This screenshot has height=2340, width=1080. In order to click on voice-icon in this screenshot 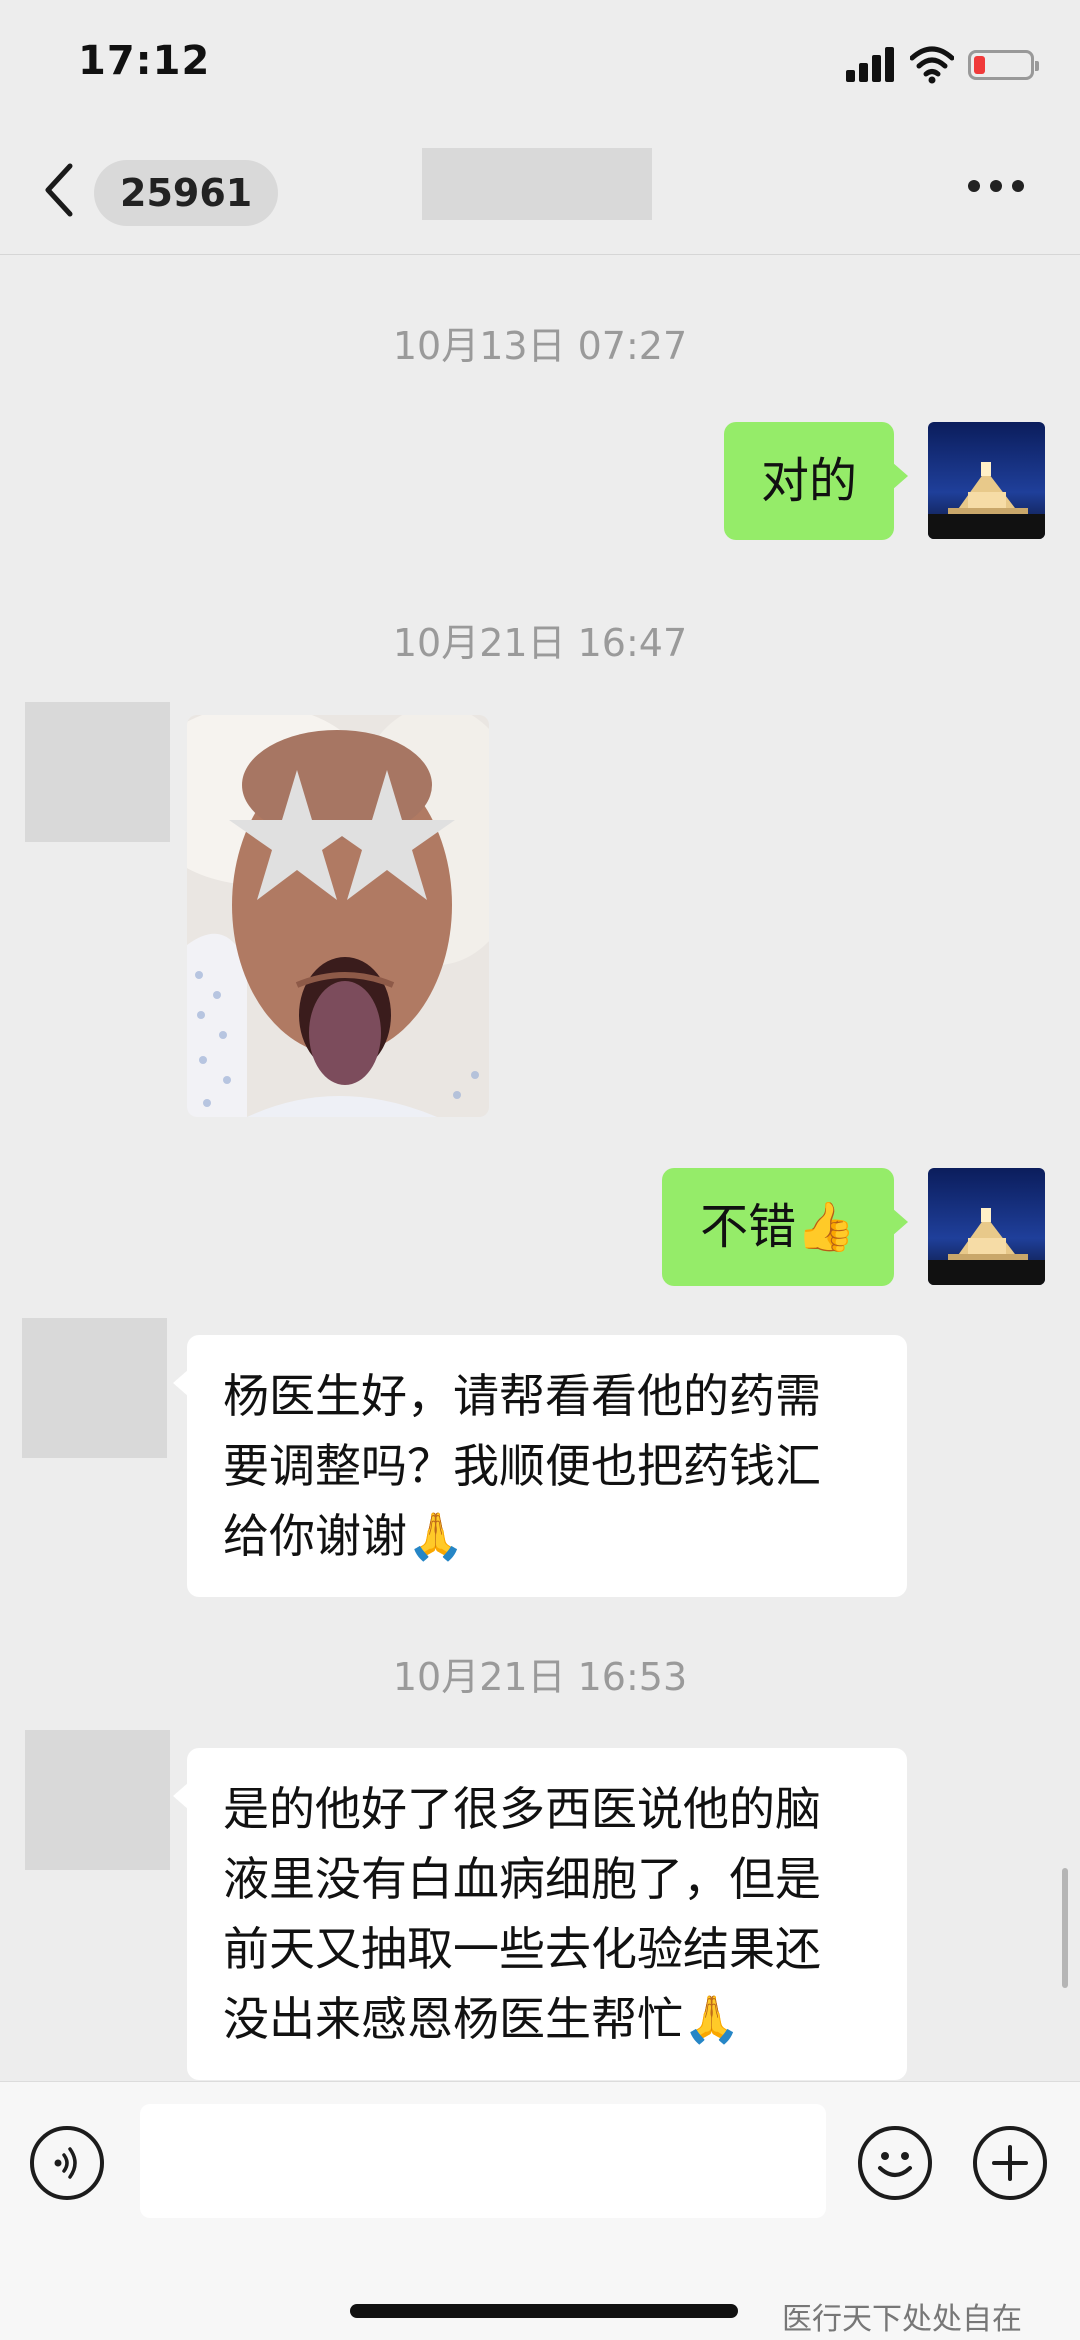, I will do `click(67, 2163)`.